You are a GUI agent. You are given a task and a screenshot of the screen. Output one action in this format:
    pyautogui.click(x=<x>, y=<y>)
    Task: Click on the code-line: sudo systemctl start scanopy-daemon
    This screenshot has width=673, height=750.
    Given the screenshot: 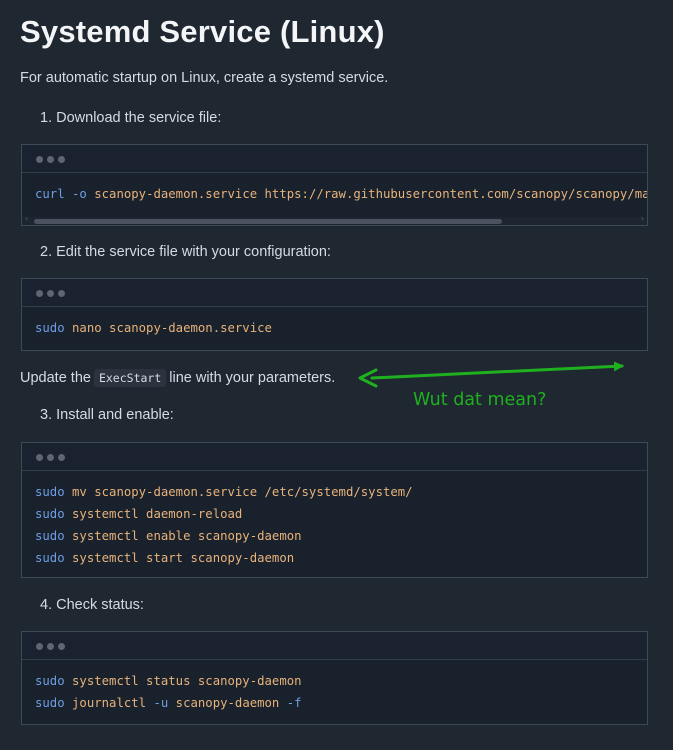 What is the action you would take?
    pyautogui.click(x=334, y=558)
    